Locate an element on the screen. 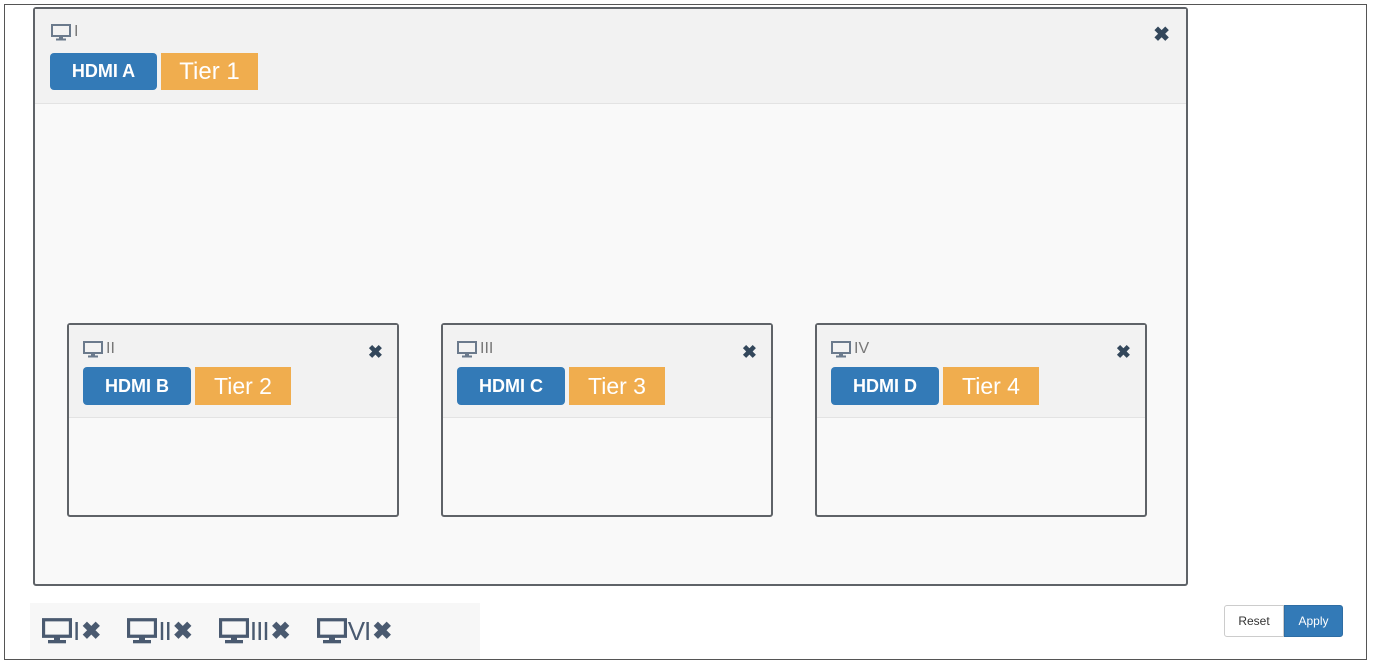 This screenshot has width=1379, height=662. source-badge: HDMI D is located at coordinates (885, 386).